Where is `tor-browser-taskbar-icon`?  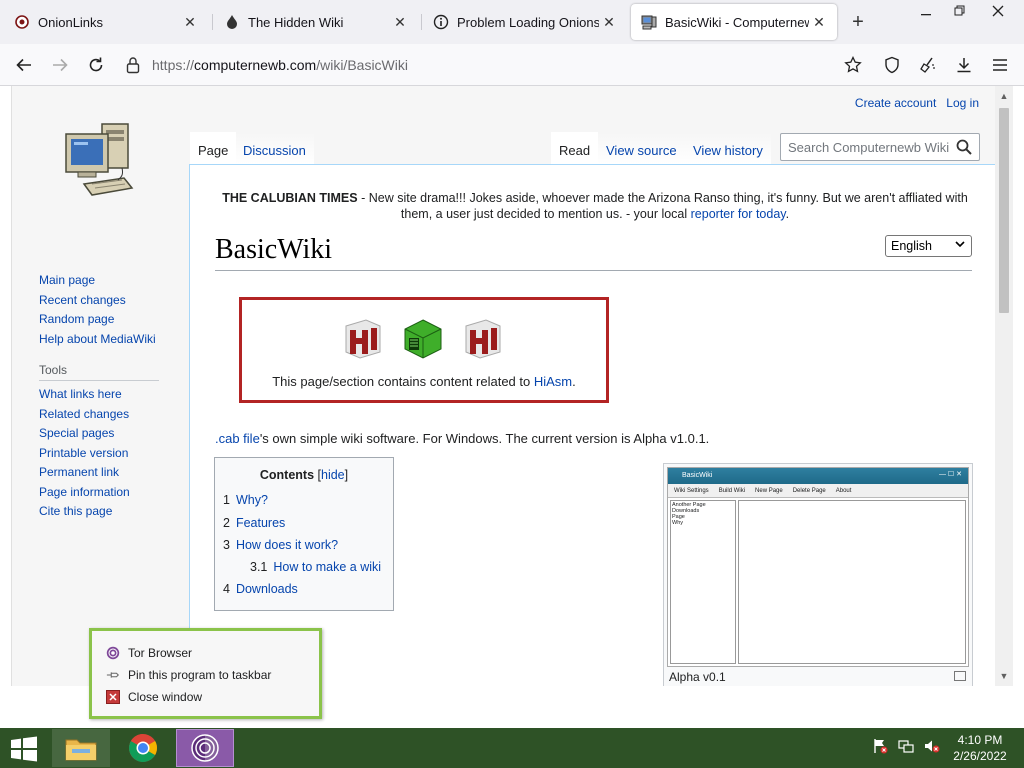 tor-browser-taskbar-icon is located at coordinates (205, 748).